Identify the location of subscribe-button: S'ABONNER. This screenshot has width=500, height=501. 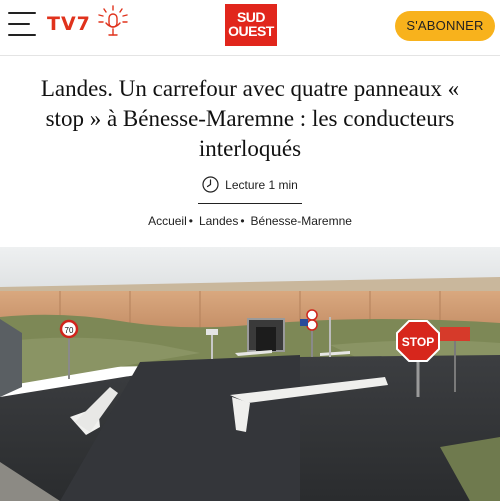
(445, 26).